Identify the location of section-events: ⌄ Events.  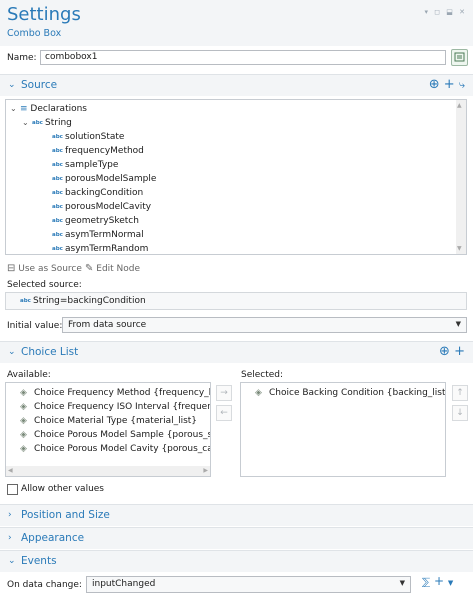
(236, 561).